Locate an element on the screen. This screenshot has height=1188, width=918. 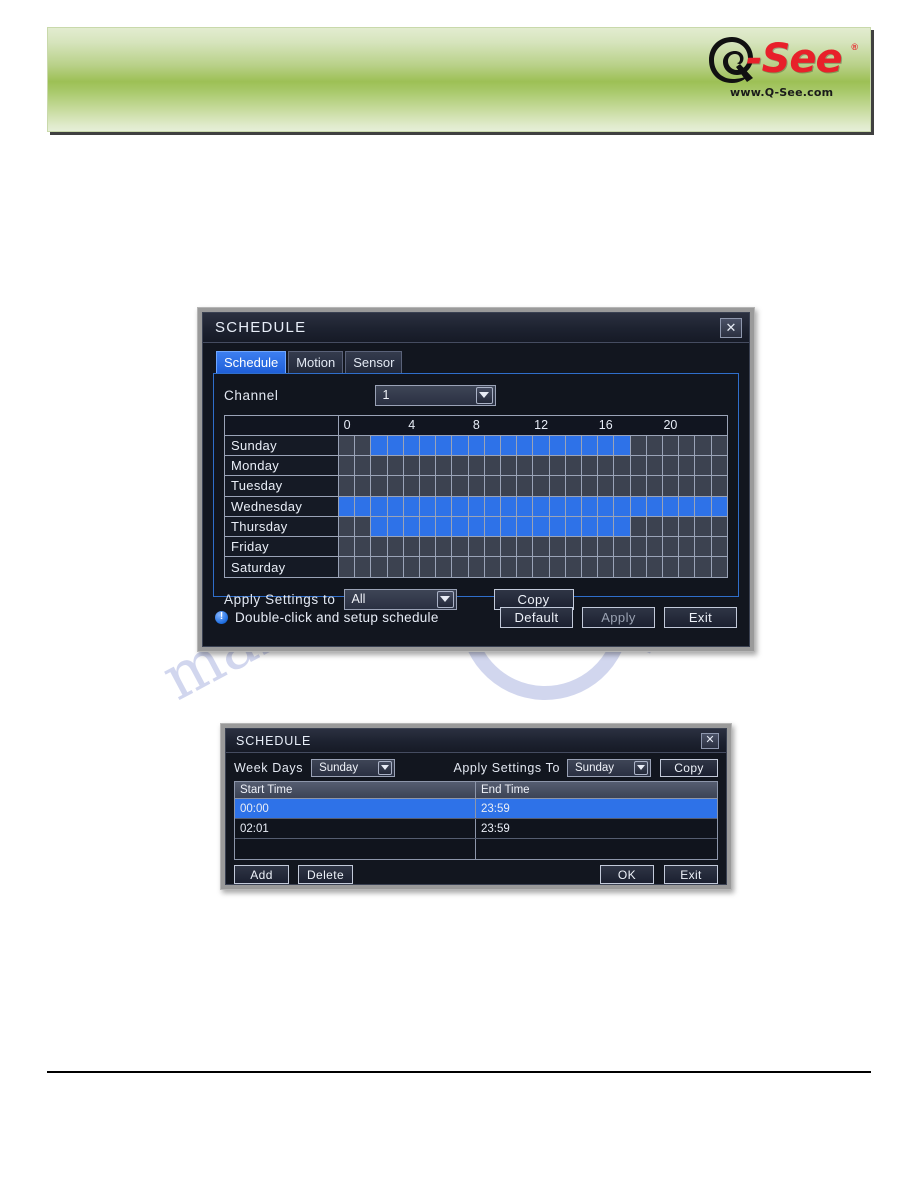
close-icon: ✕ is located at coordinates (731, 327).